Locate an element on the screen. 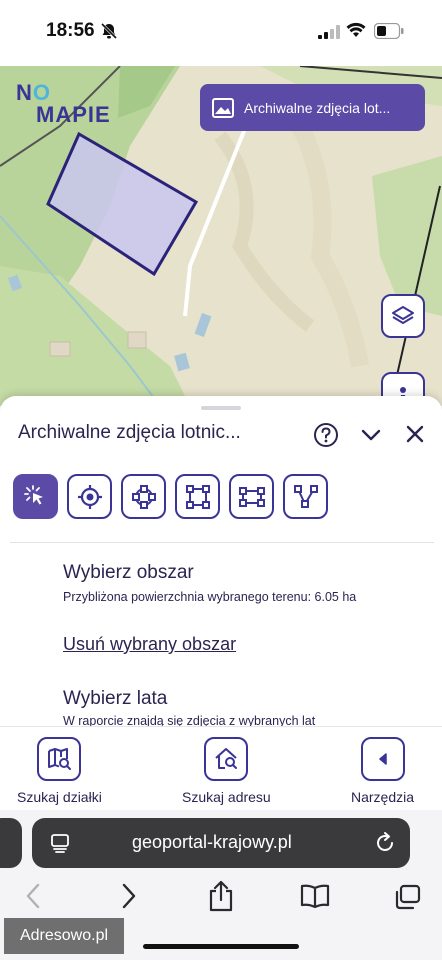  previous-tab-peek is located at coordinates (11, 843).